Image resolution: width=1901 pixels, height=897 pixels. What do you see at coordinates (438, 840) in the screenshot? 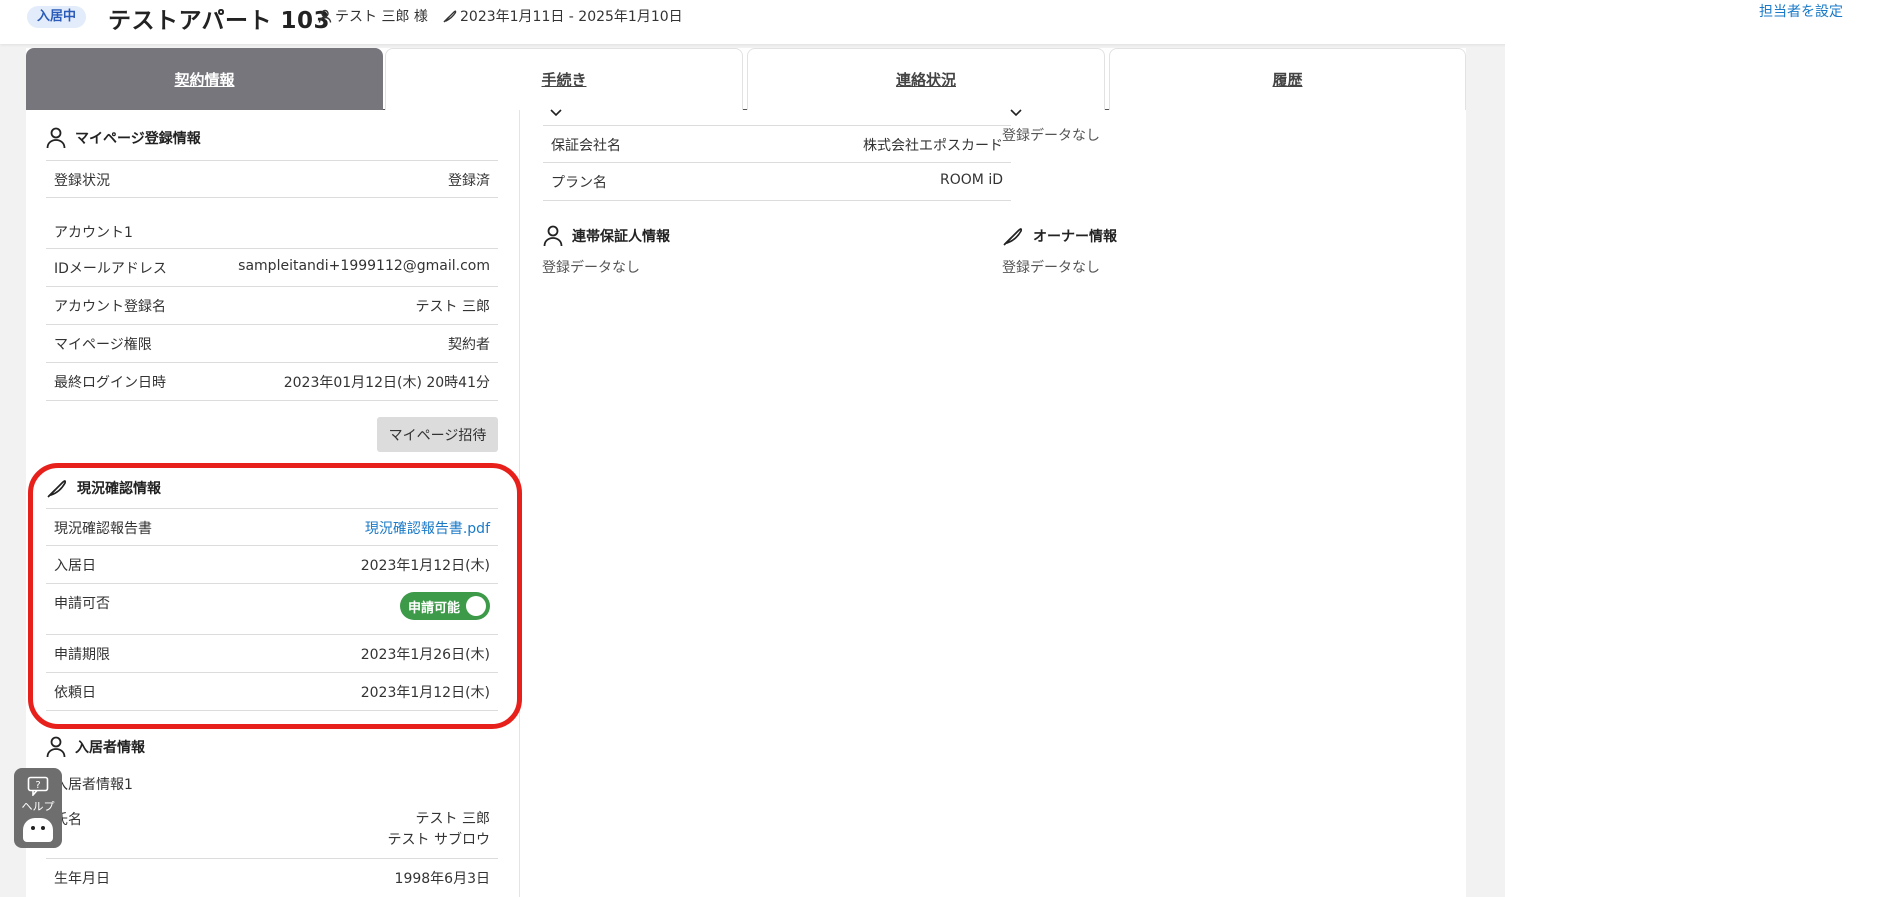
I see `resident-name-kana: テスト サブロウ` at bounding box center [438, 840].